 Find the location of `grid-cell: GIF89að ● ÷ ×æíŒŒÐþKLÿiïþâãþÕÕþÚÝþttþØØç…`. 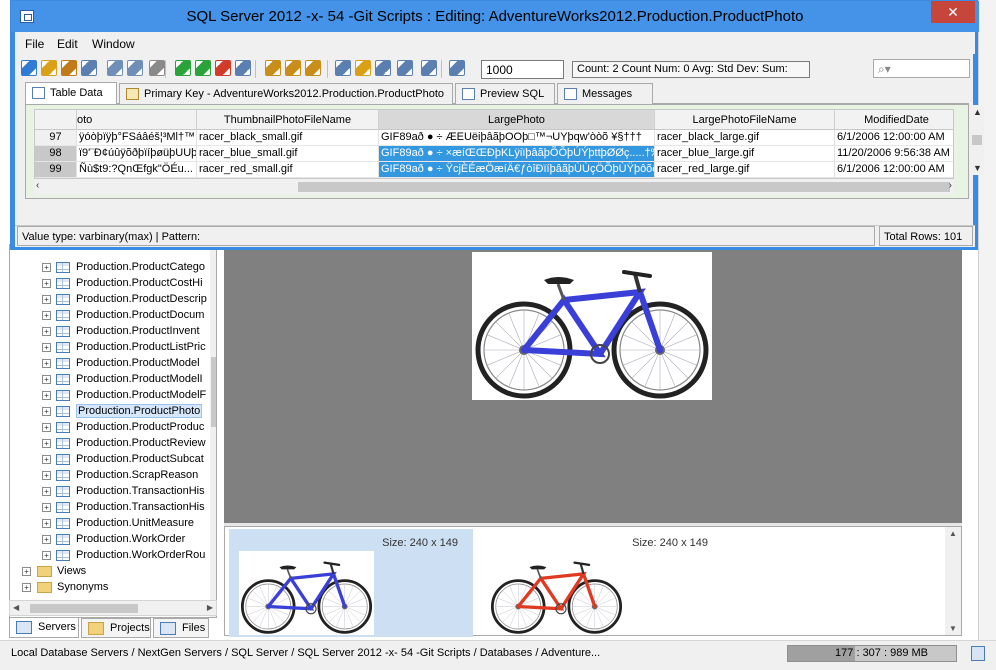

grid-cell: GIF89að ● ÷ ×æíŒŒÐþKLÿiïþâãþÕÕþÚÝþttþØØç… is located at coordinates (517, 154).